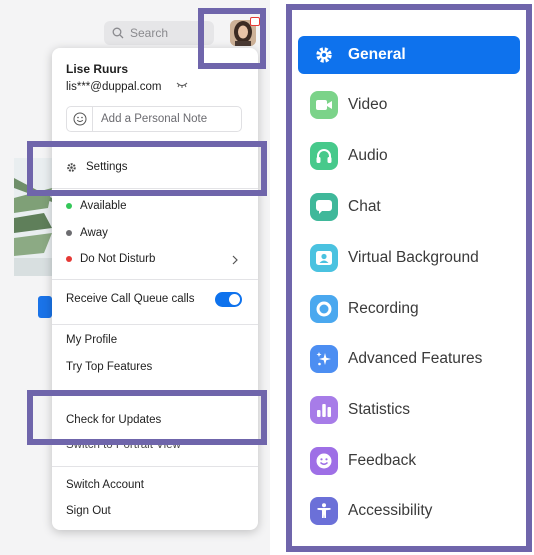  I want to click on chevron-right-icon, so click(235, 260).